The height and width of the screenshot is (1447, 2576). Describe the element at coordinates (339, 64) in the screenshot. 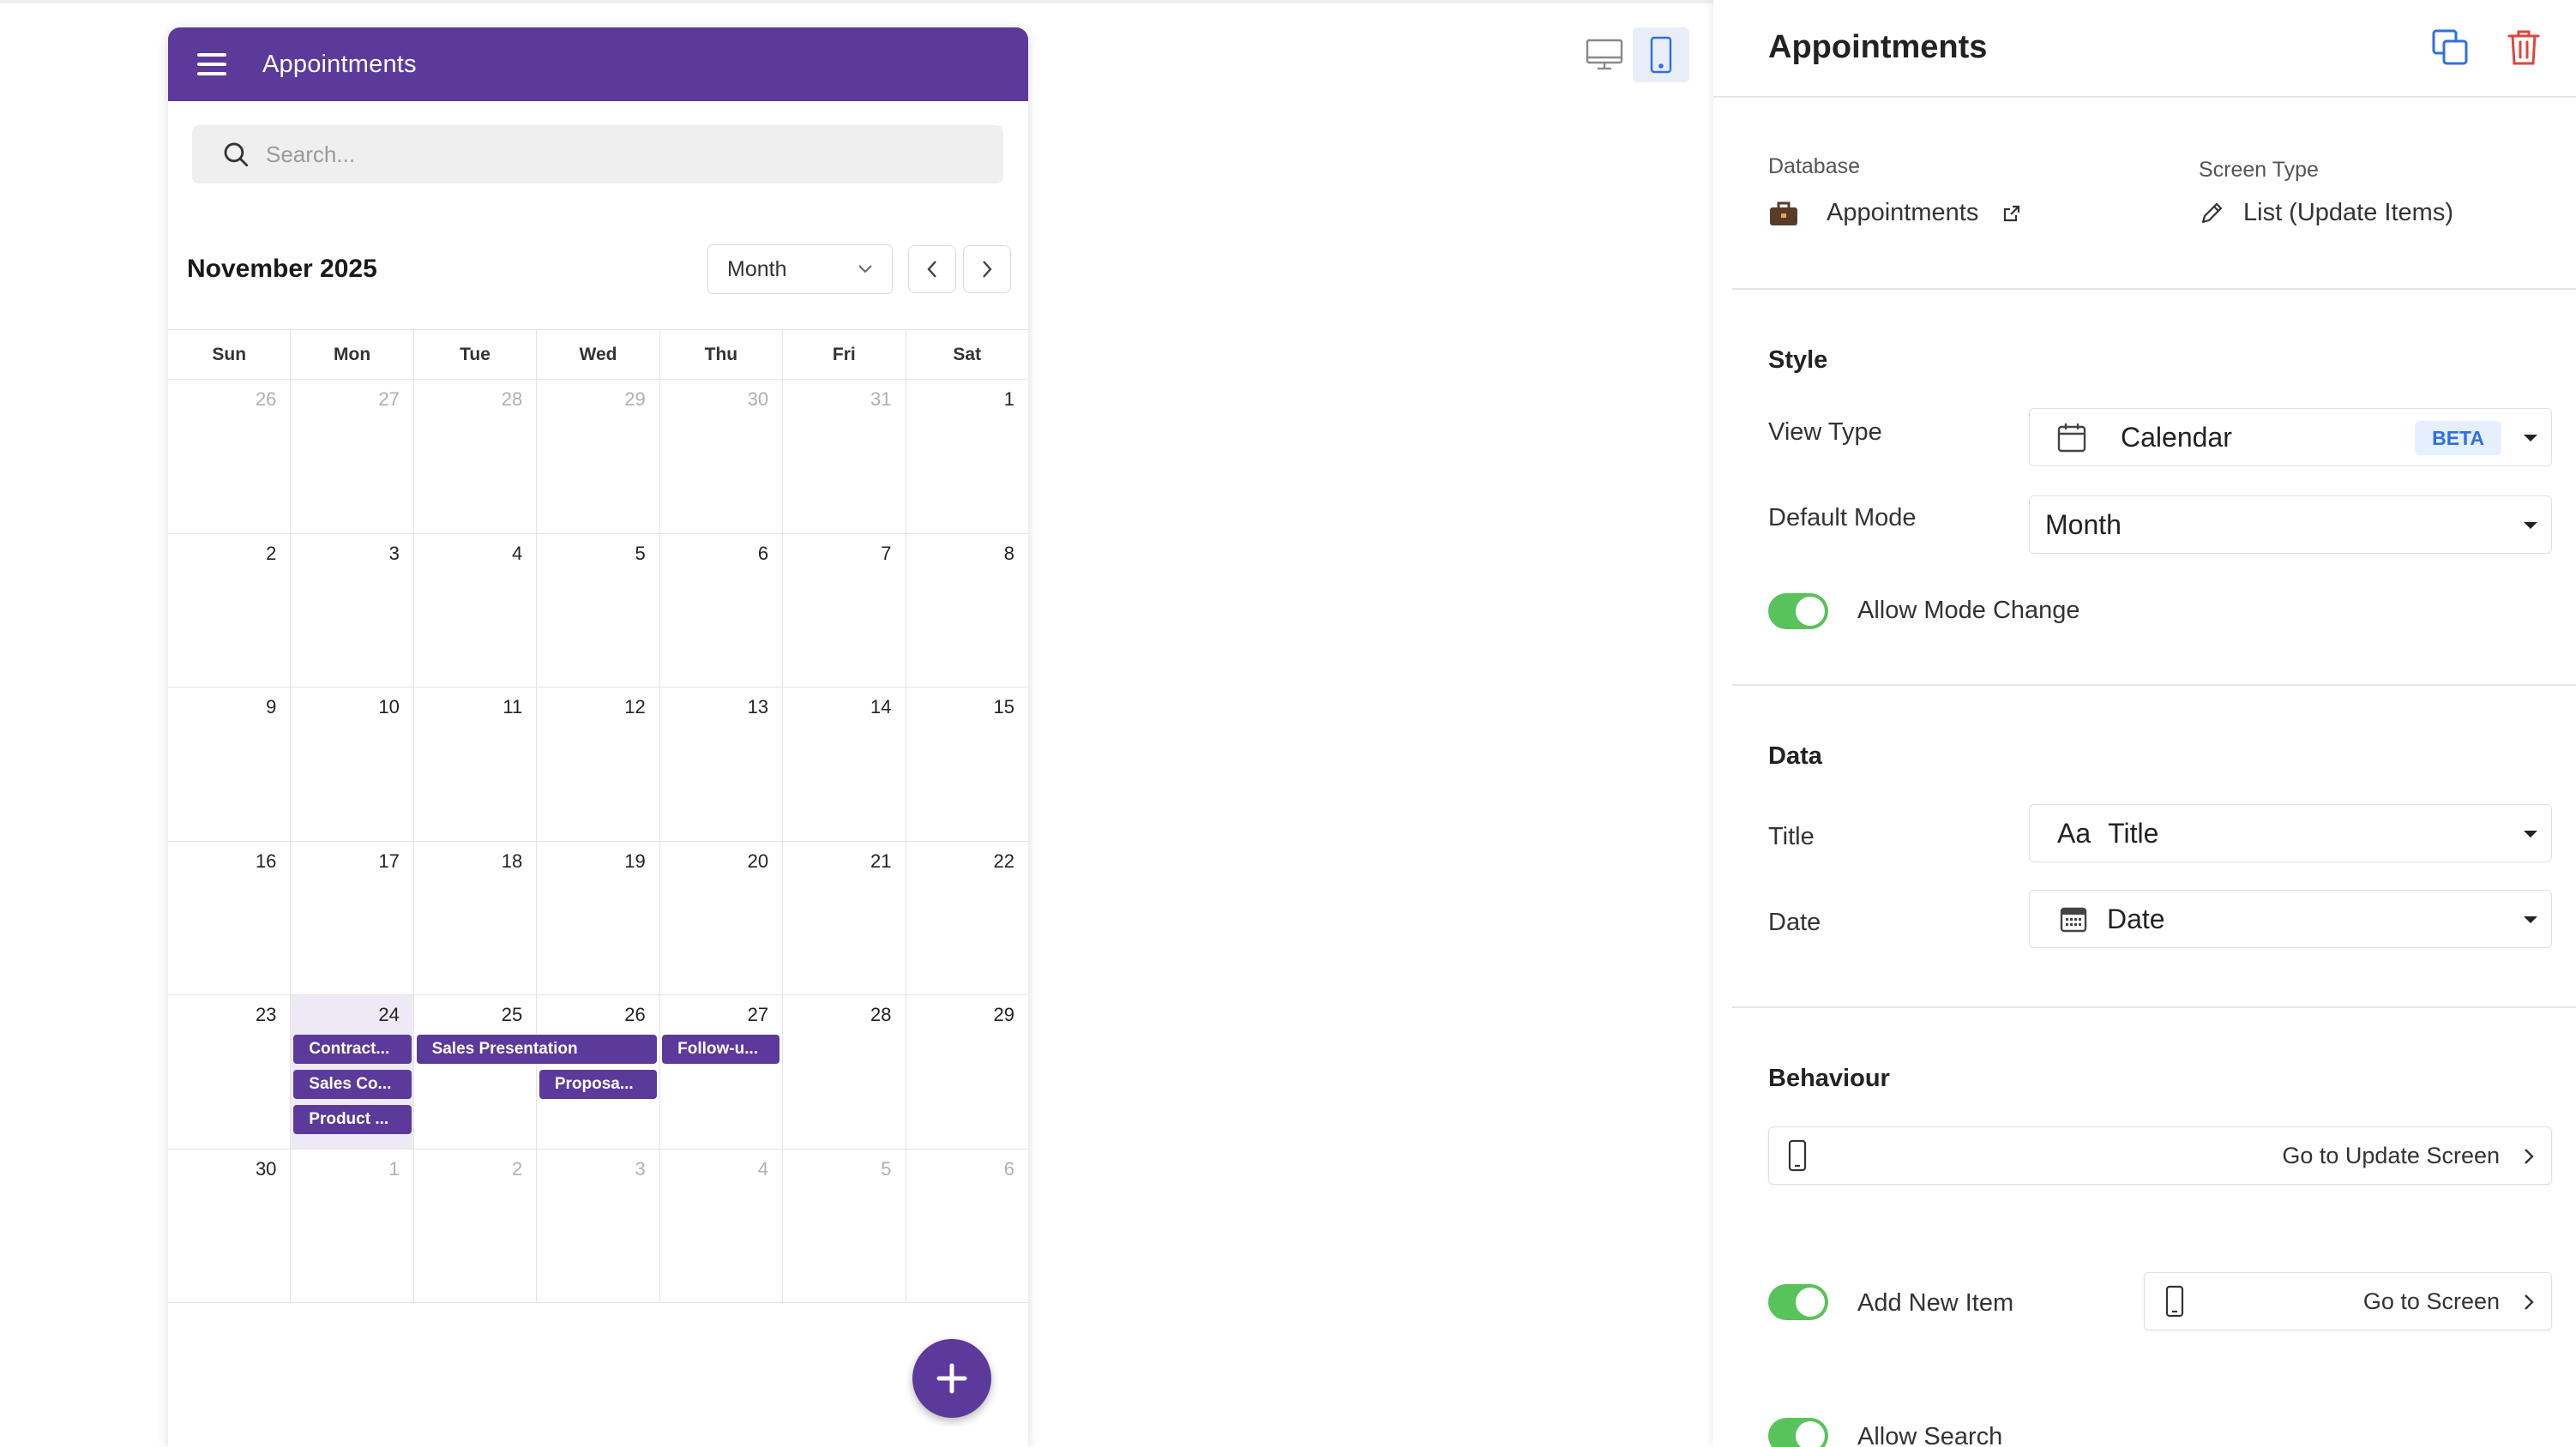

I see `app-bar-title: Appointments` at that location.